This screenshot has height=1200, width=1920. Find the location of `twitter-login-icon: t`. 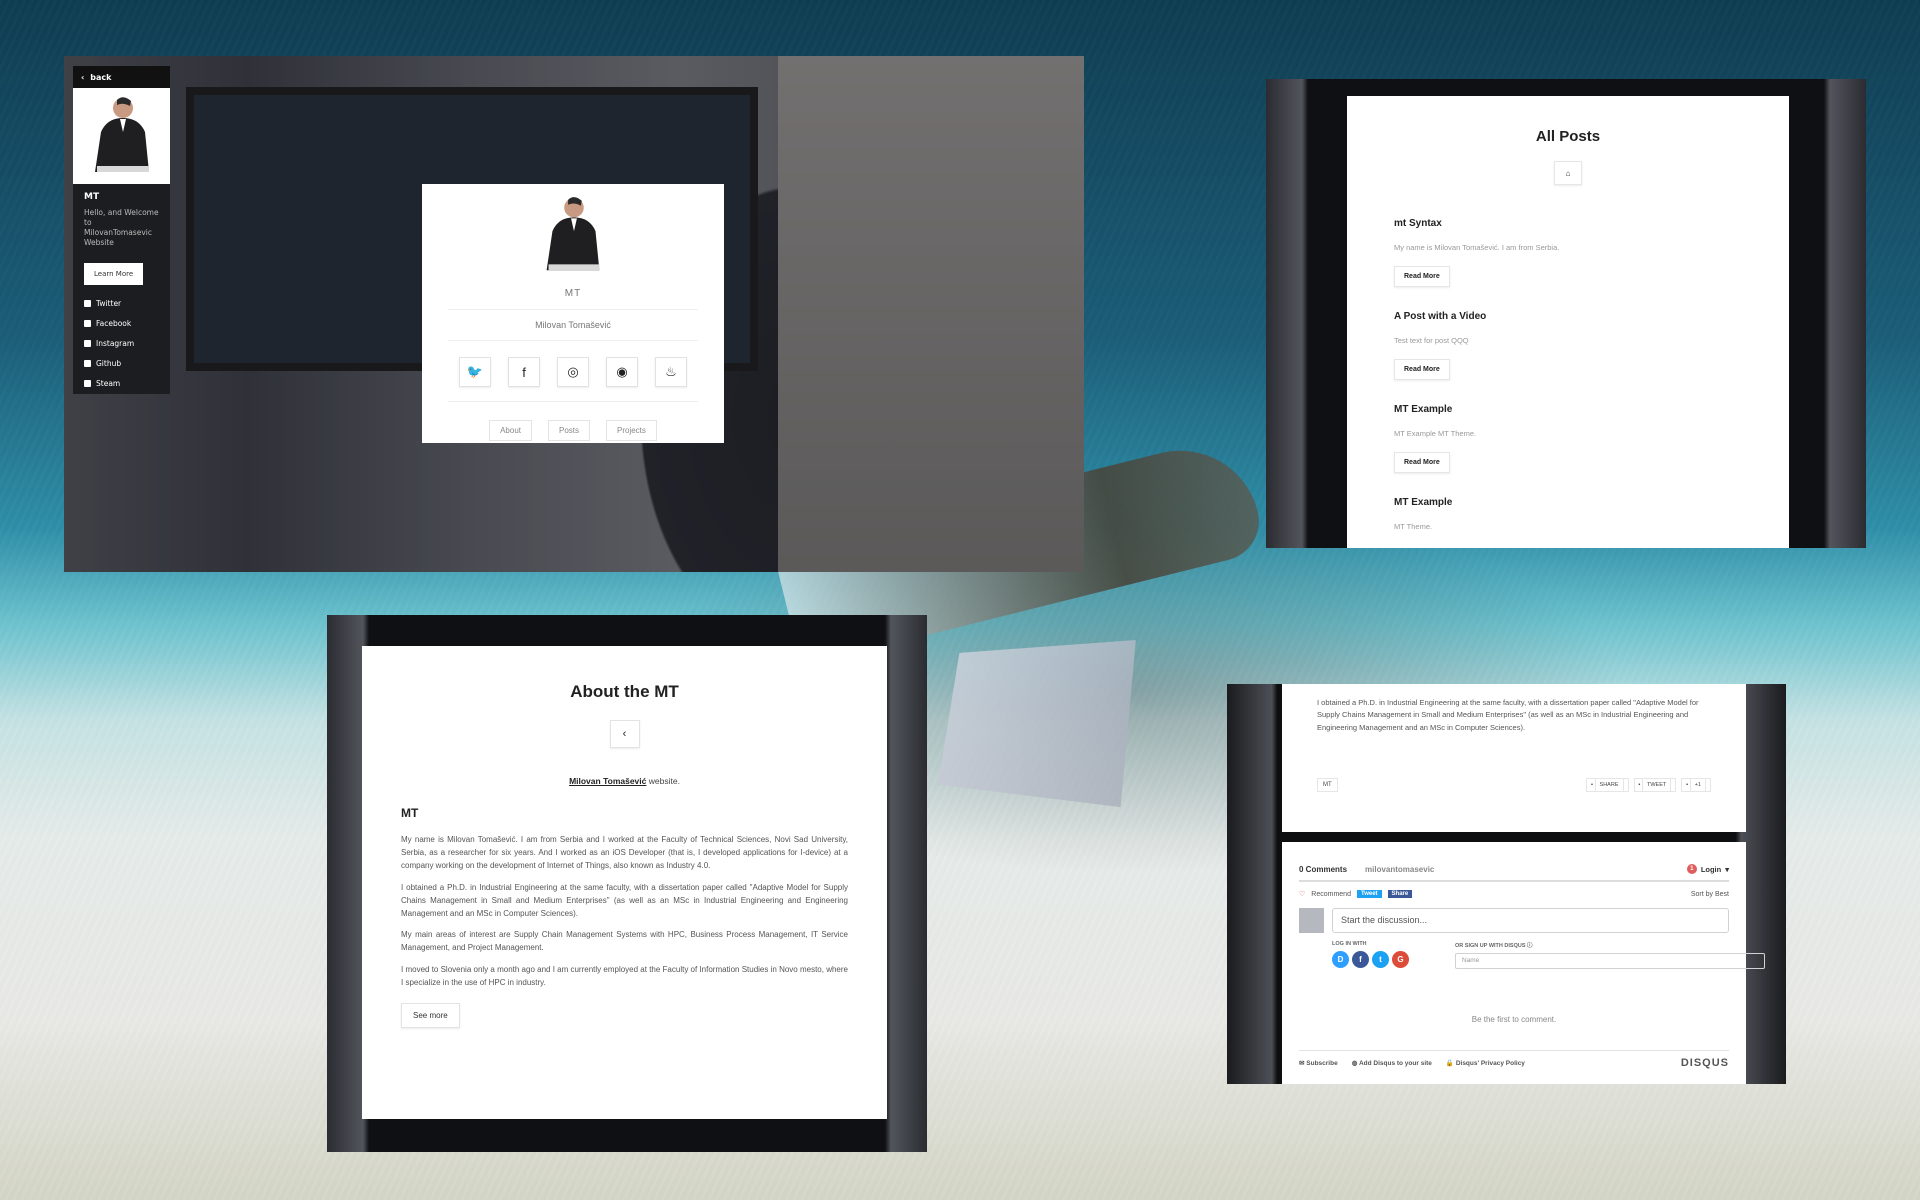

twitter-login-icon: t is located at coordinates (1380, 959).